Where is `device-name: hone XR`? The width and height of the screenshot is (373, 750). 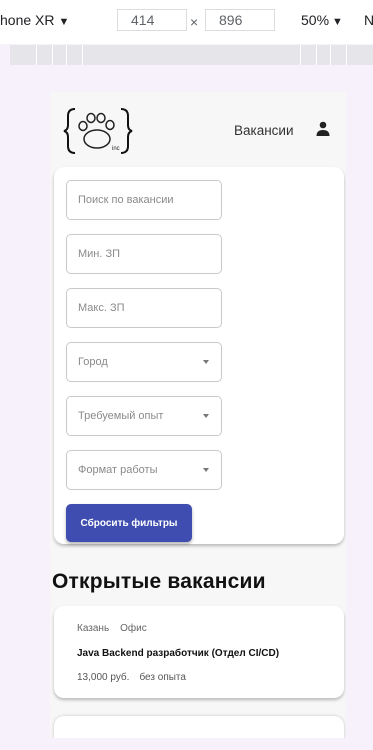 device-name: hone XR is located at coordinates (27, 20).